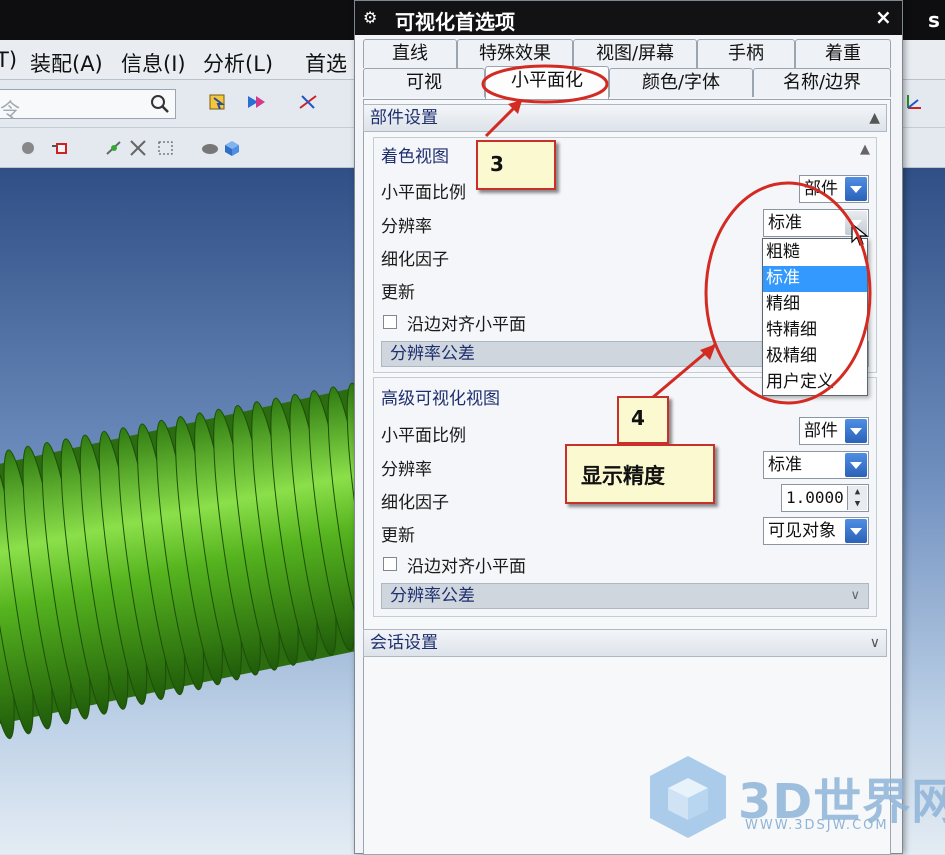  What do you see at coordinates (497, 164) in the screenshot?
I see `callout-3-number: 3` at bounding box center [497, 164].